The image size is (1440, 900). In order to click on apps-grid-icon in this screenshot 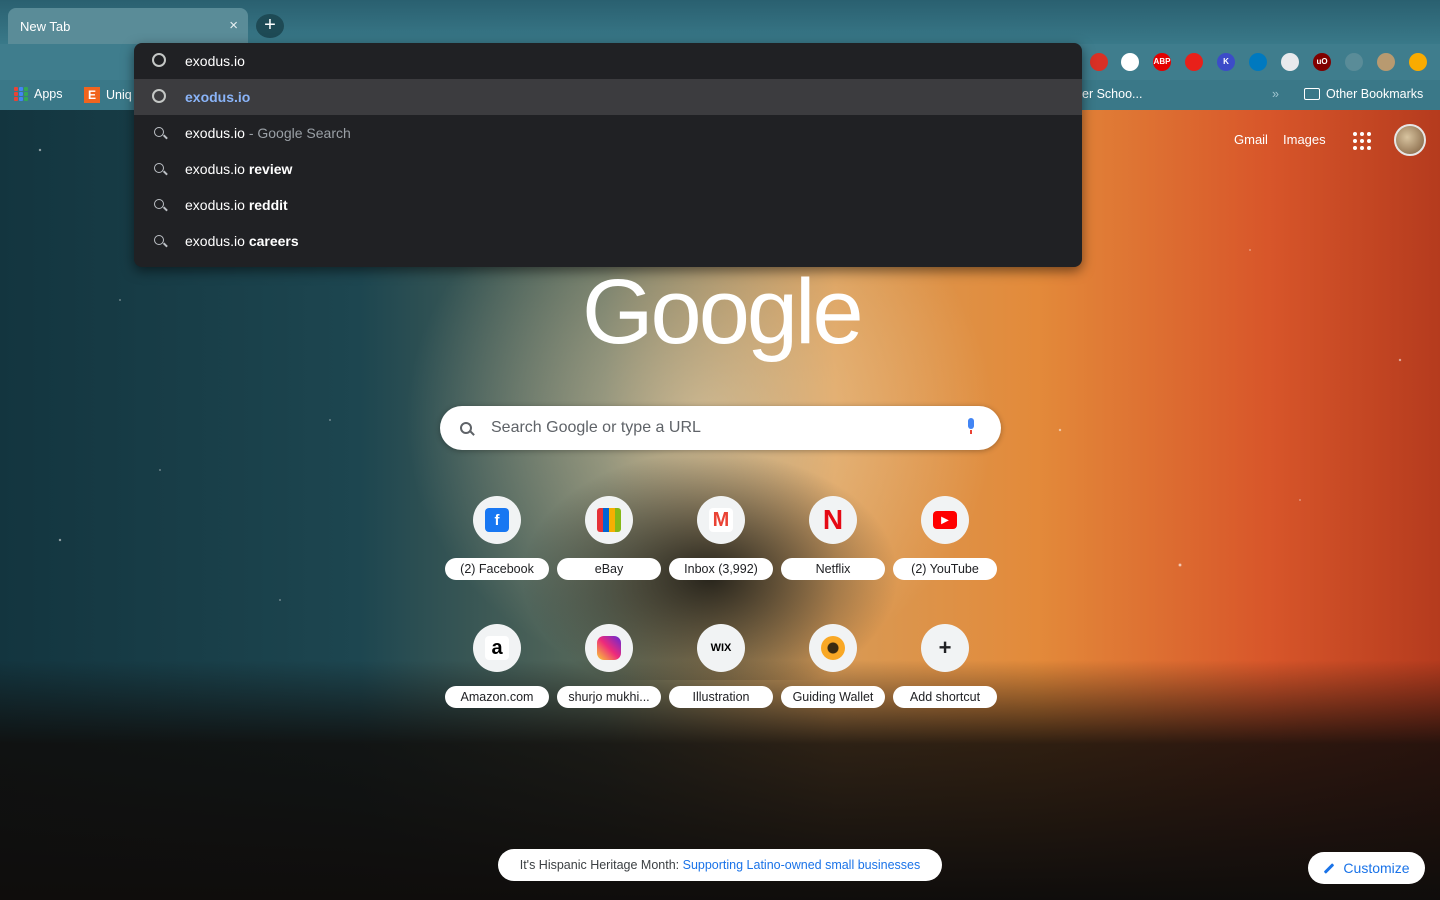, I will do `click(21, 94)`.